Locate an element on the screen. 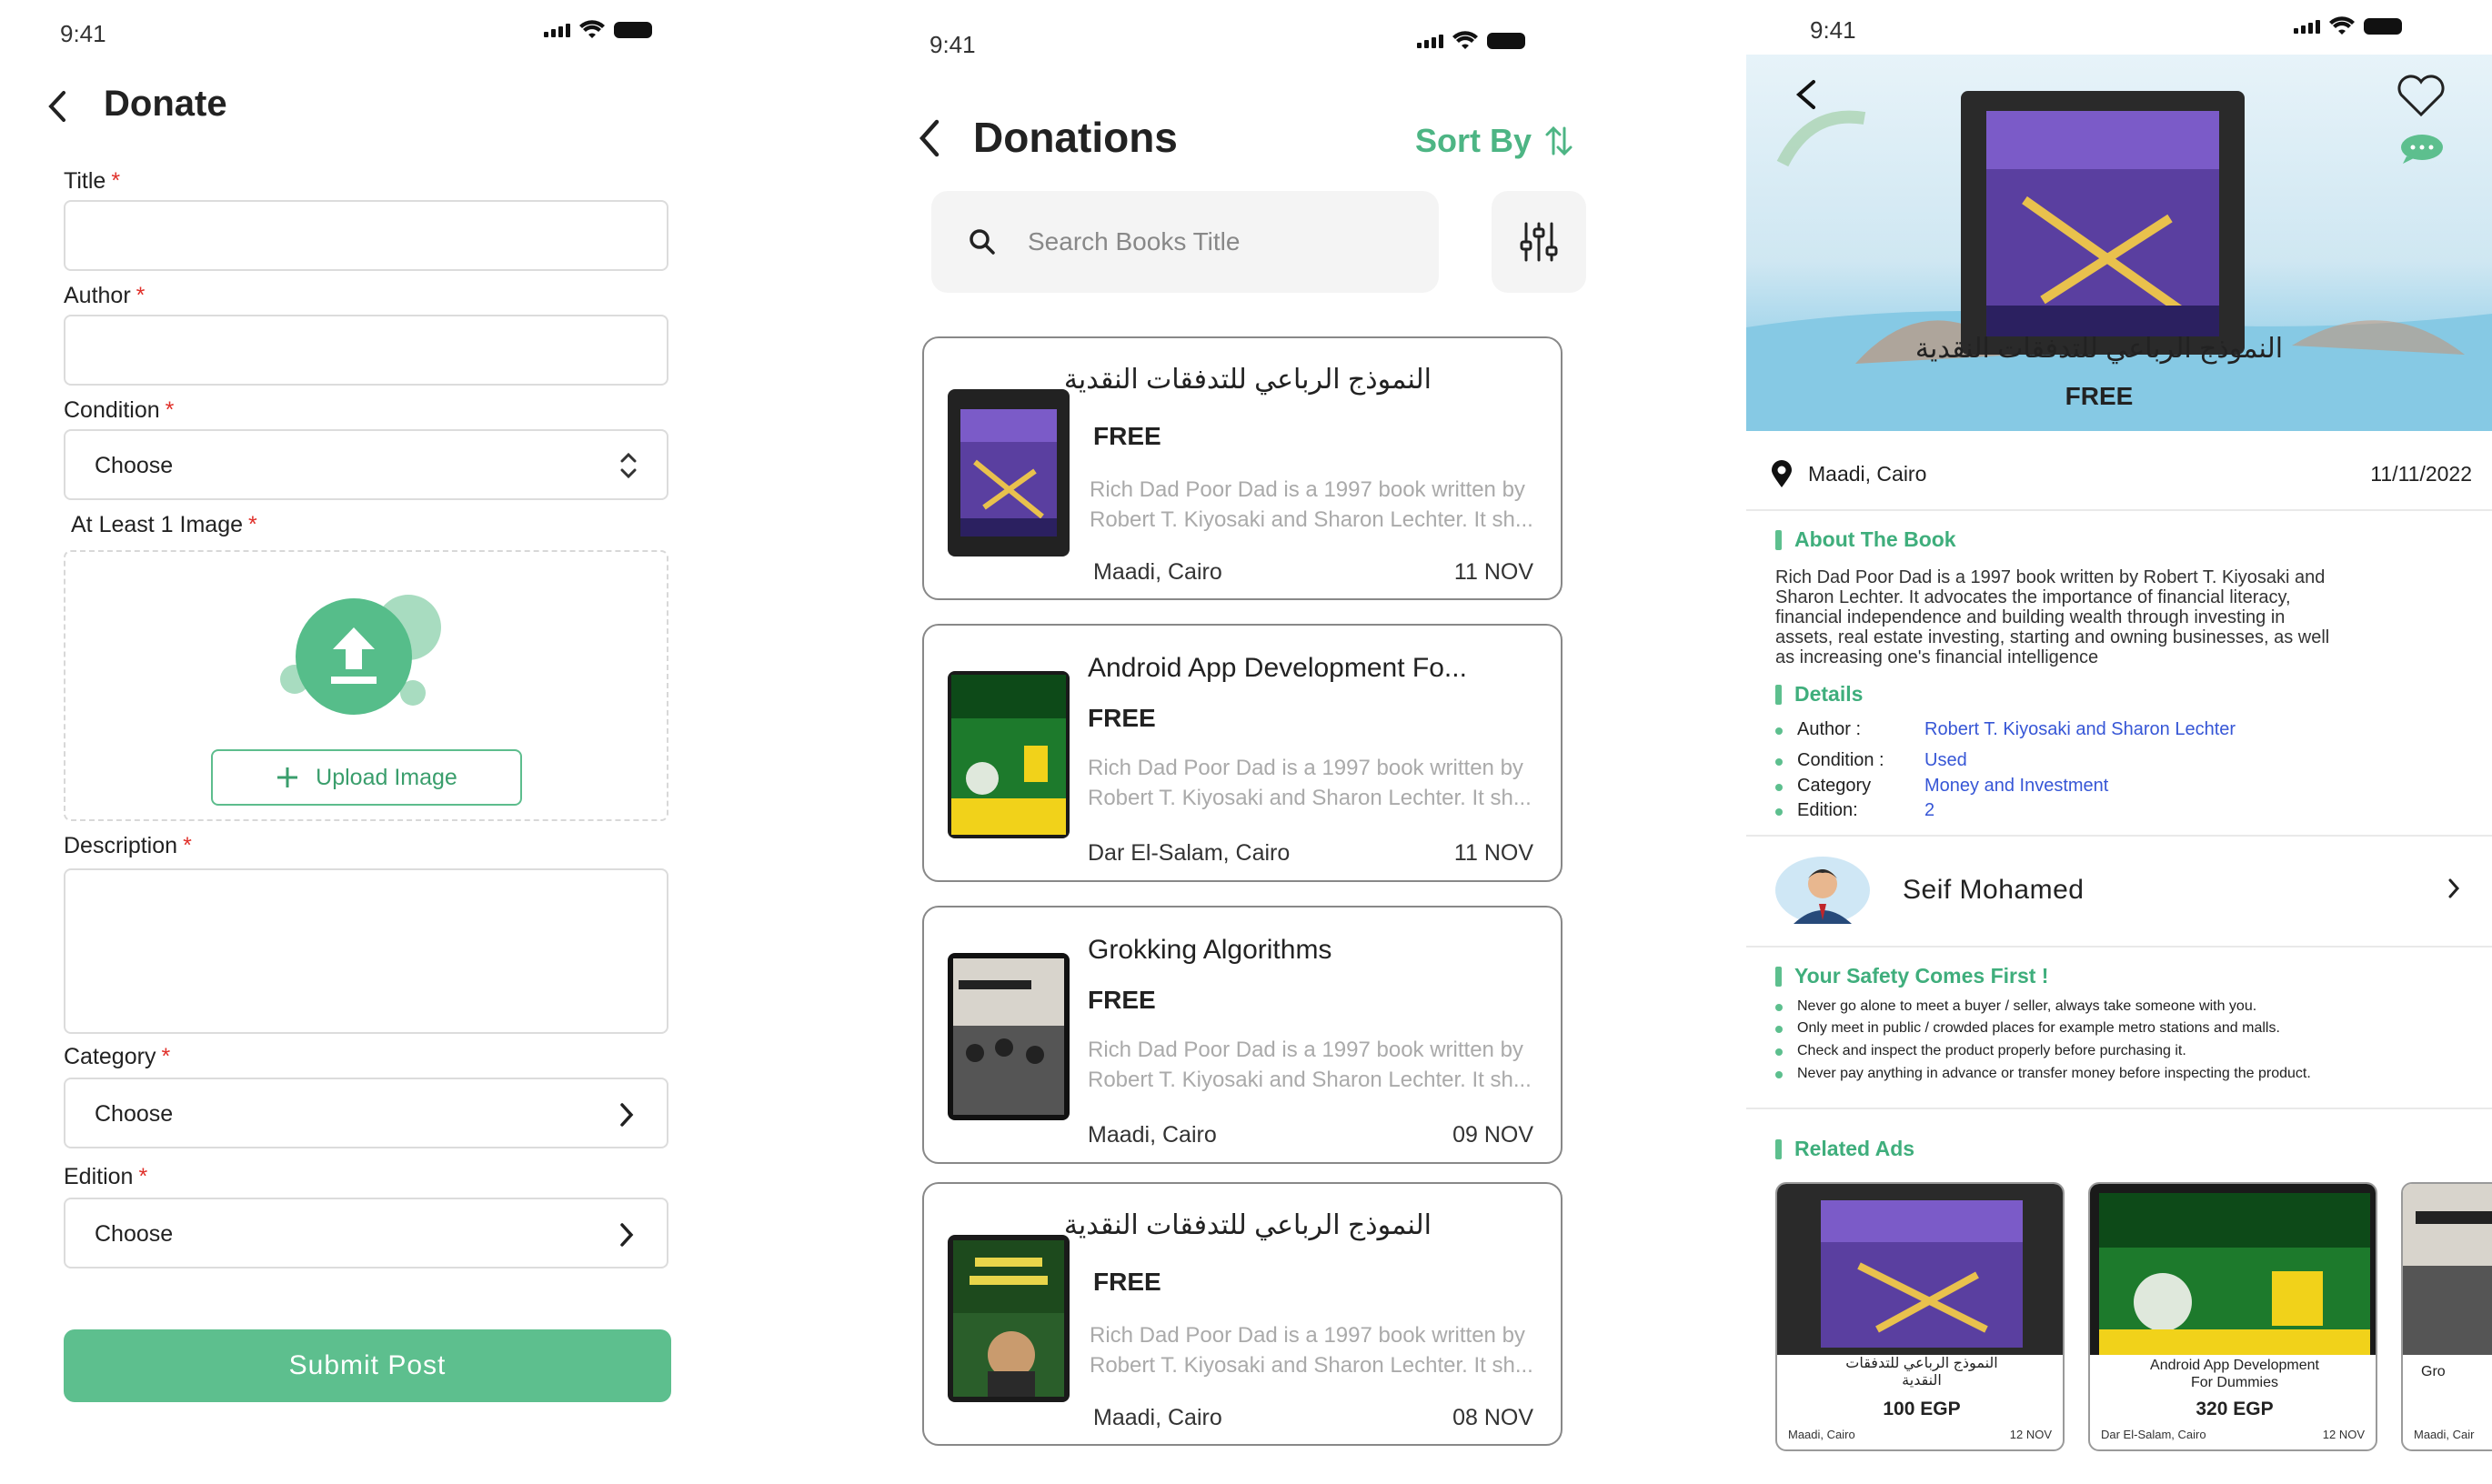  seller-name: Seif Mohamed is located at coordinates (1994, 890).